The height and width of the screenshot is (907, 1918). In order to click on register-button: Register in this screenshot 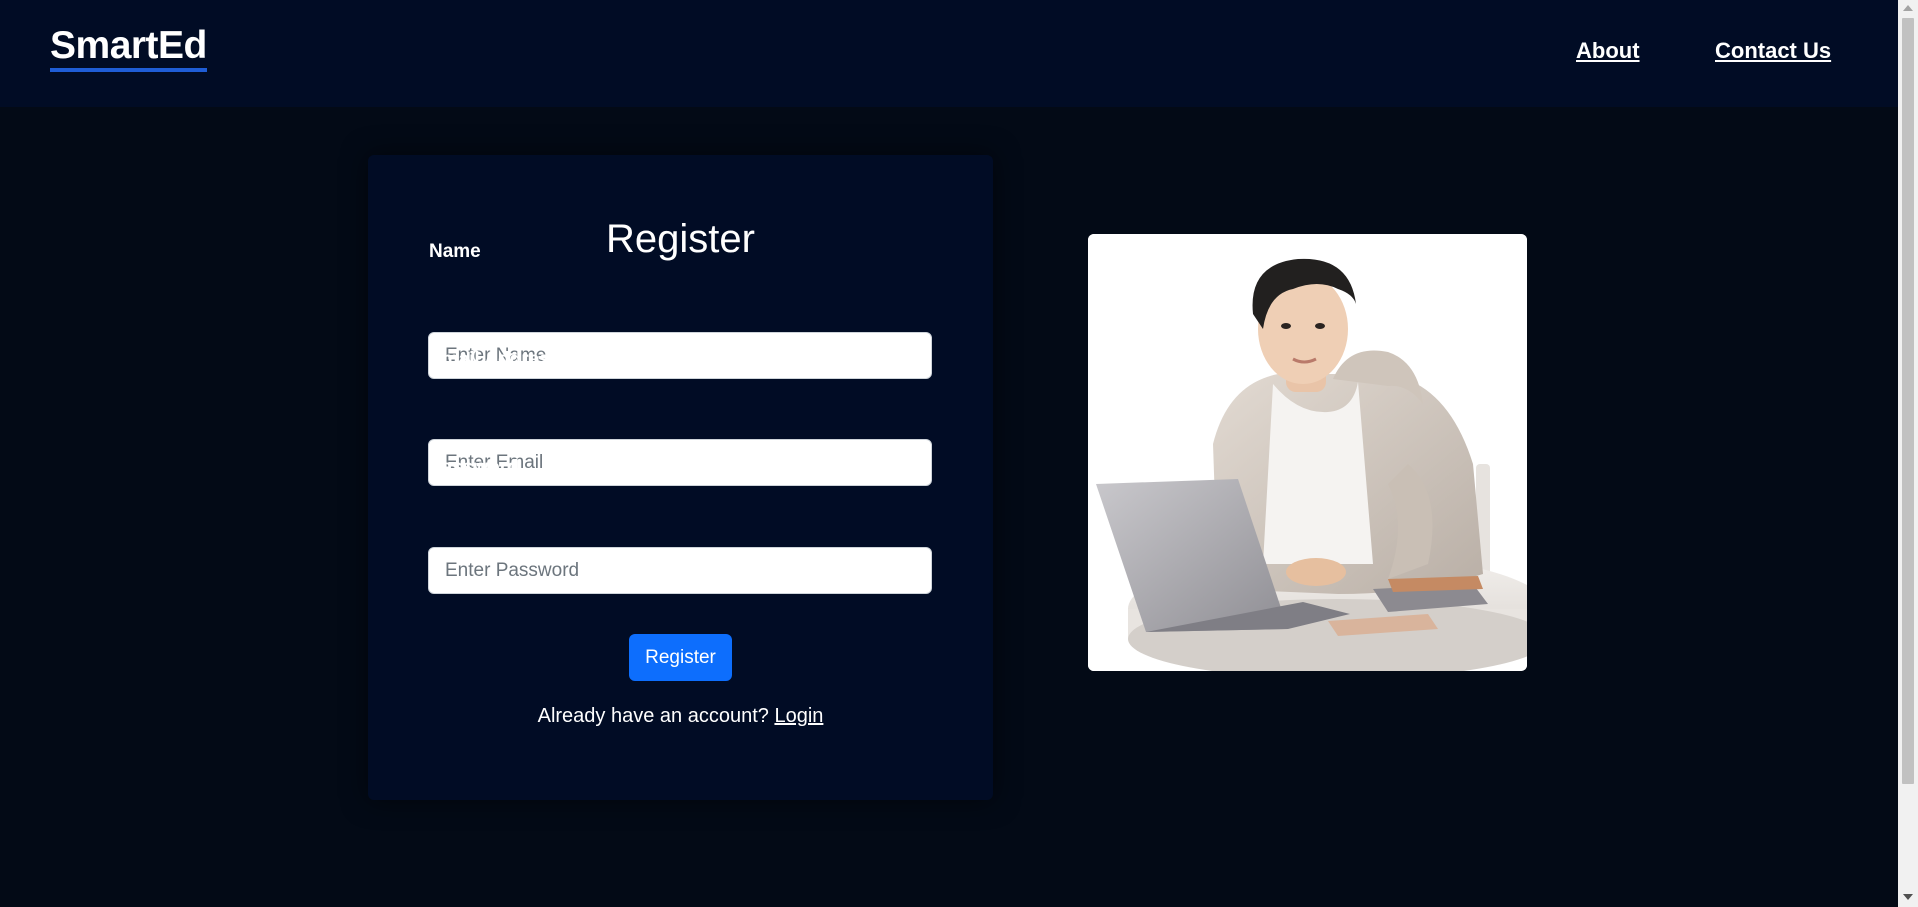, I will do `click(680, 657)`.